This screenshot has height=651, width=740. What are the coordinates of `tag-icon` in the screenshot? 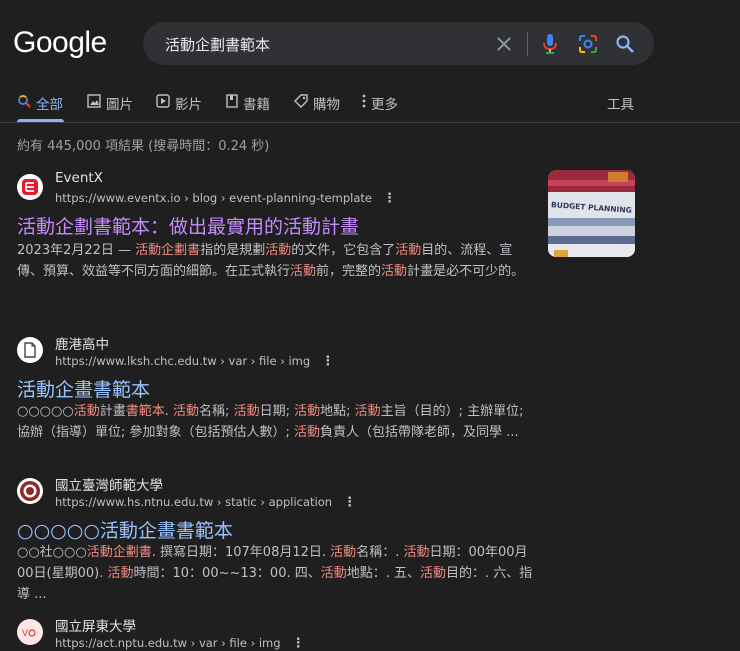 It's located at (301, 103).